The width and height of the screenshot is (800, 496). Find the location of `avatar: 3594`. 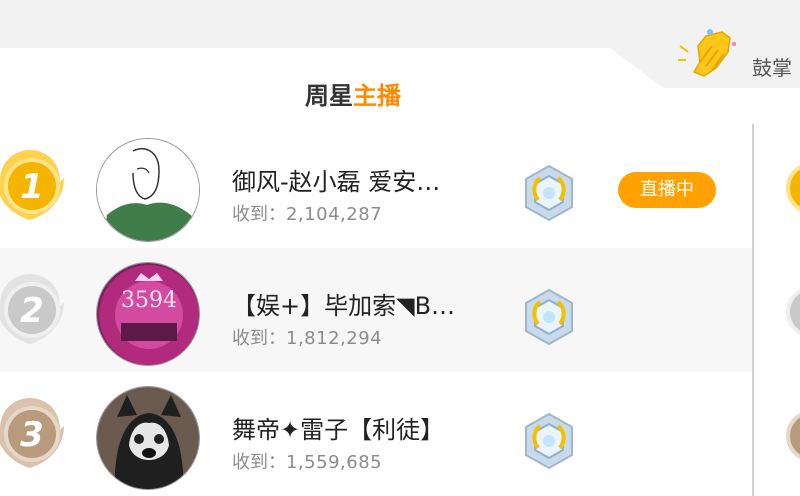

avatar: 3594 is located at coordinates (148, 314).